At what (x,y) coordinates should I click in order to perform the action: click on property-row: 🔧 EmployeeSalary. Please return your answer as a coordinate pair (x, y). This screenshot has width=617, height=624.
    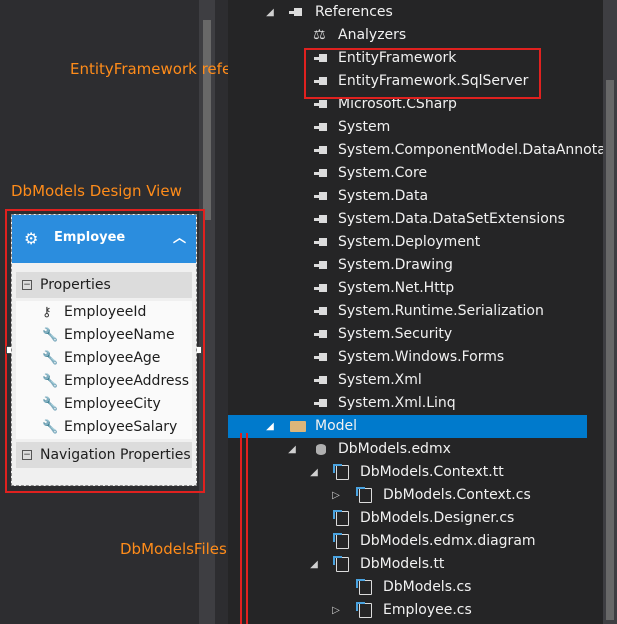
    Looking at the image, I should click on (104, 427).